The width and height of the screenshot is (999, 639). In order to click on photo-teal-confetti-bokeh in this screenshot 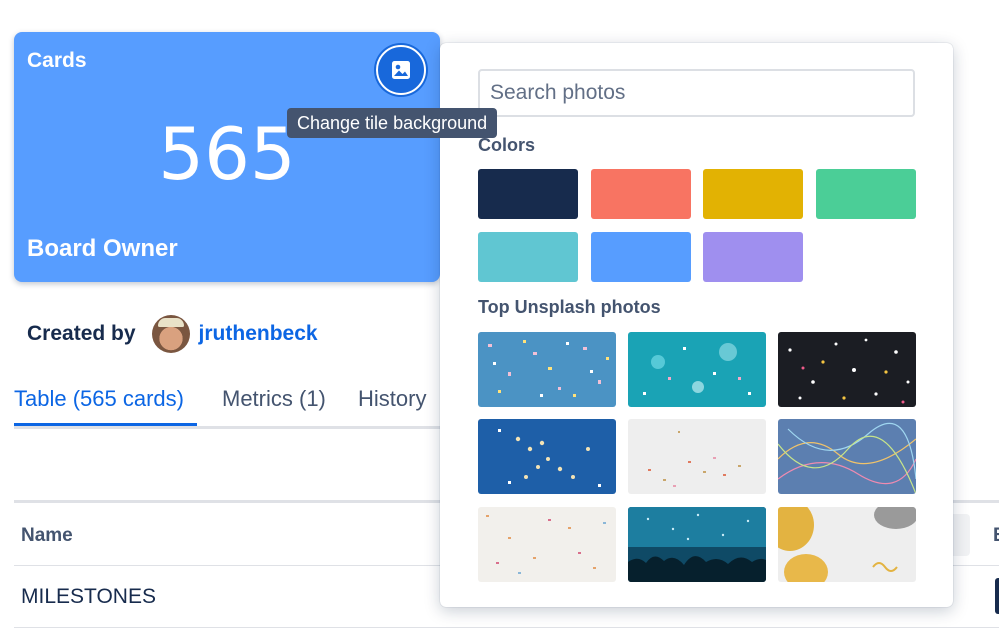, I will do `click(697, 369)`.